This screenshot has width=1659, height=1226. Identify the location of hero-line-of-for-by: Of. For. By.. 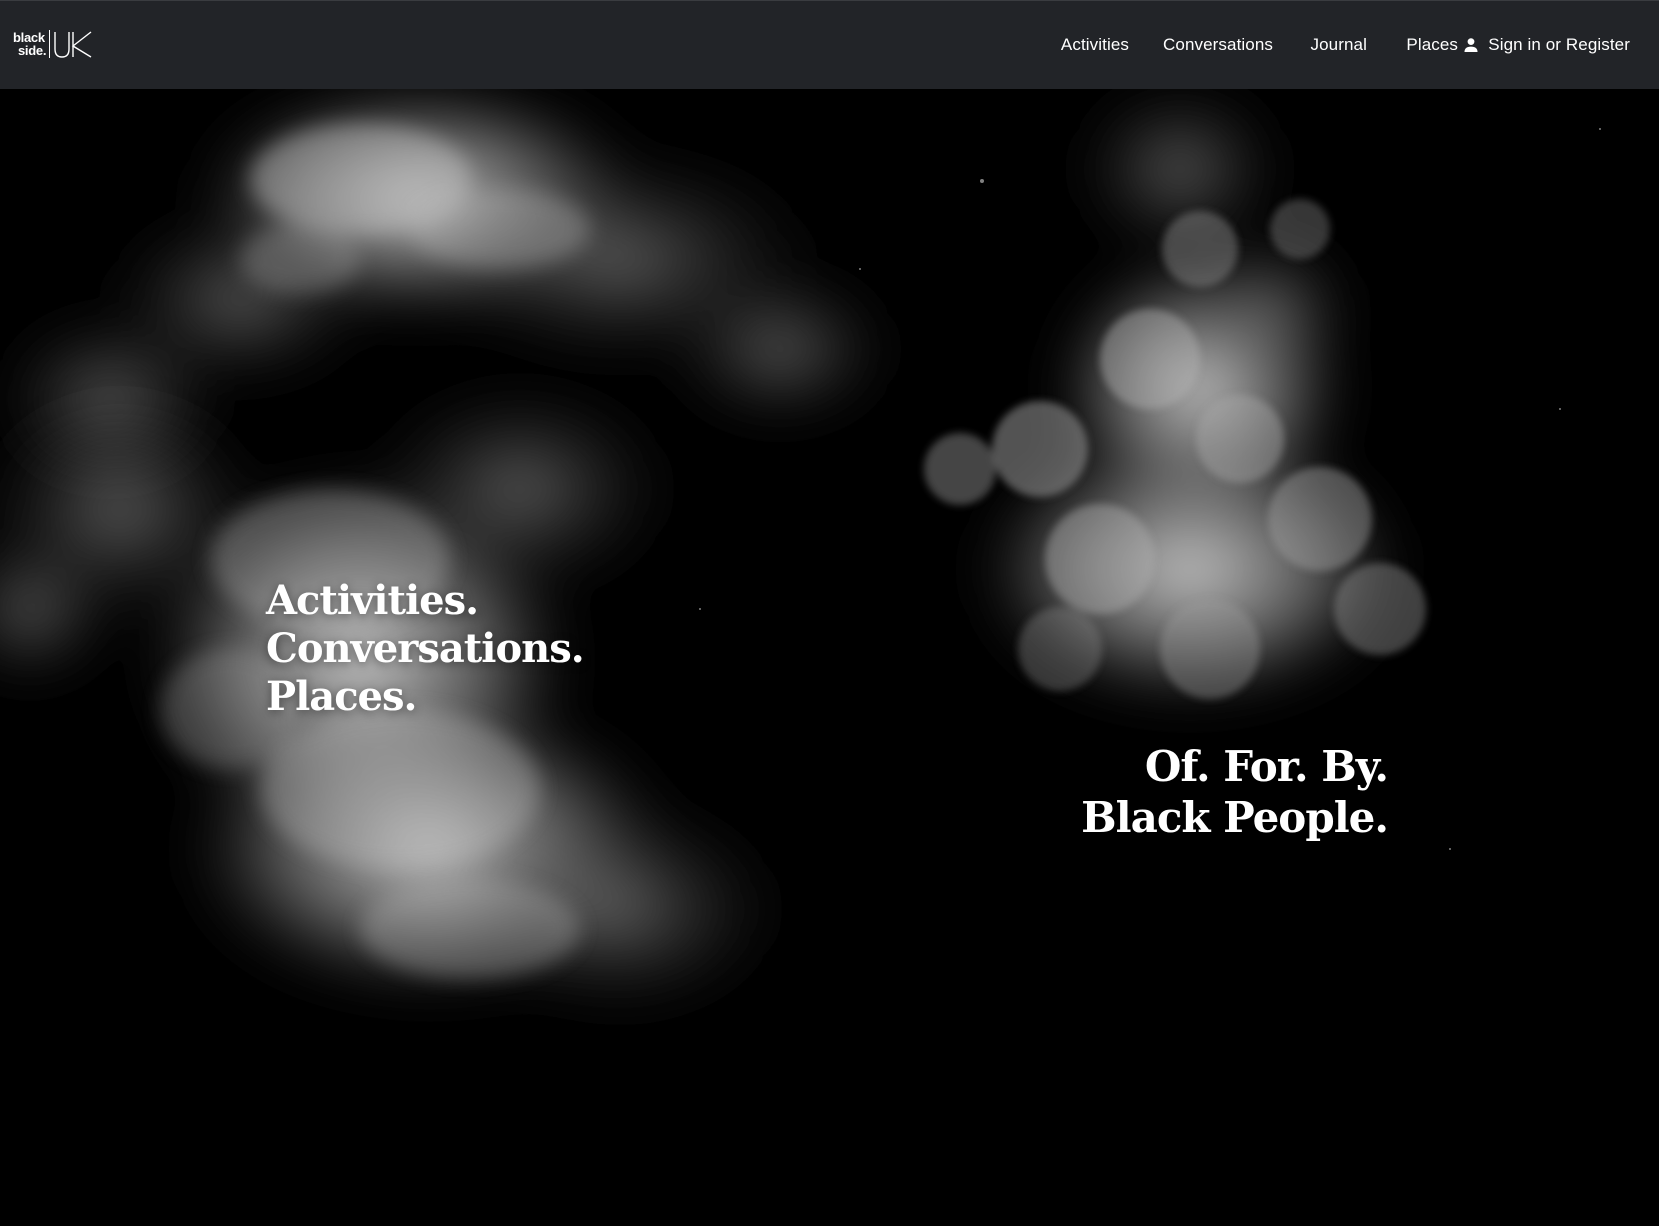
(1266, 766).